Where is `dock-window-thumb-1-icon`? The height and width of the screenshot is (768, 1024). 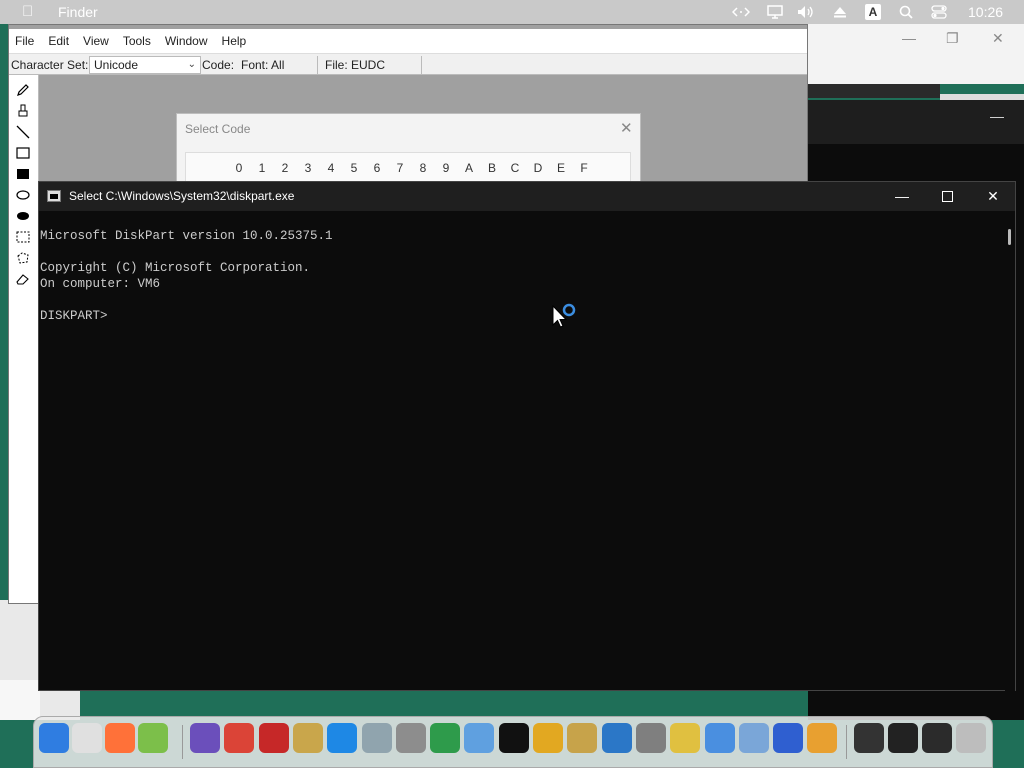
dock-window-thumb-1-icon is located at coordinates (869, 738).